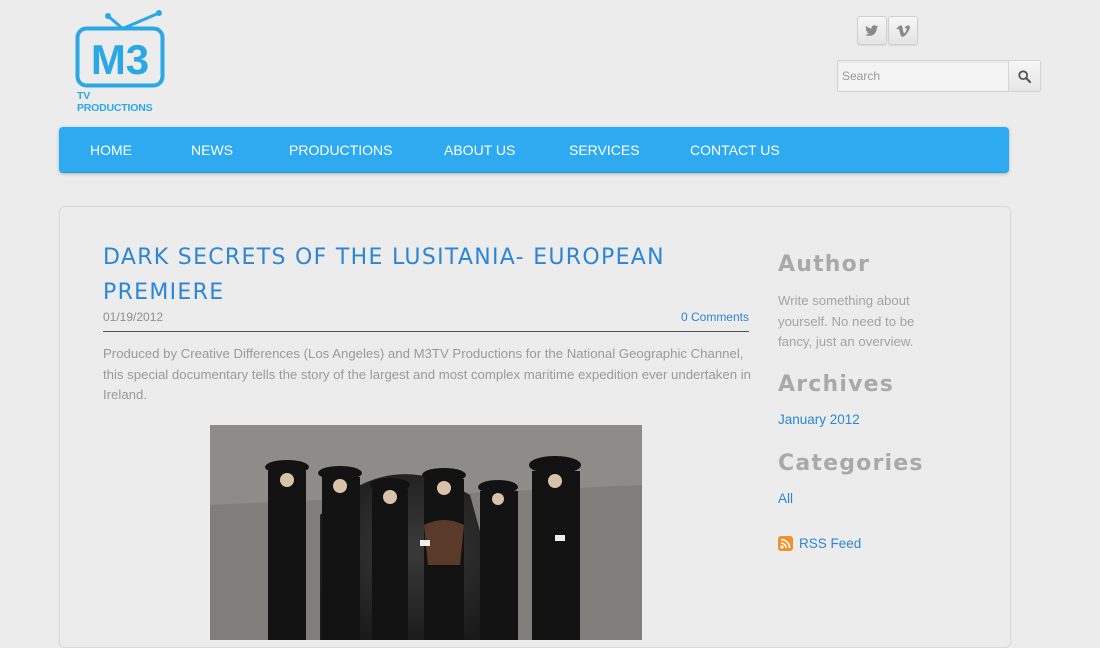 The image size is (1100, 648). What do you see at coordinates (824, 264) in the screenshot?
I see `author-heading: Author` at bounding box center [824, 264].